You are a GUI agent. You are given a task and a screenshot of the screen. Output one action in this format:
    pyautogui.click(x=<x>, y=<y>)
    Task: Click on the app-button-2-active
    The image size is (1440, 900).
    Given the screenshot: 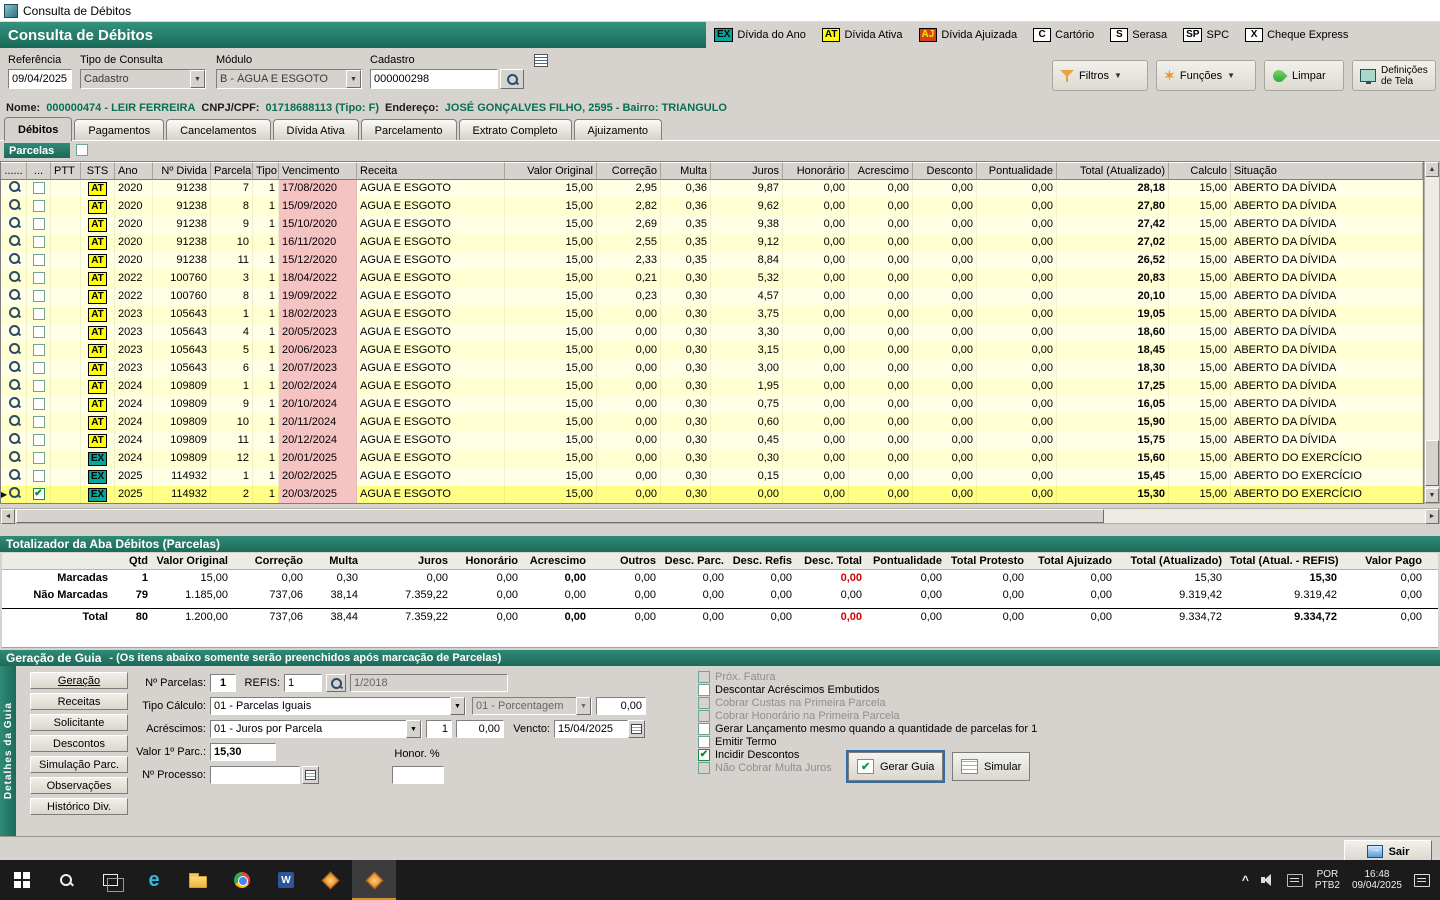 What is the action you would take?
    pyautogui.click(x=374, y=880)
    